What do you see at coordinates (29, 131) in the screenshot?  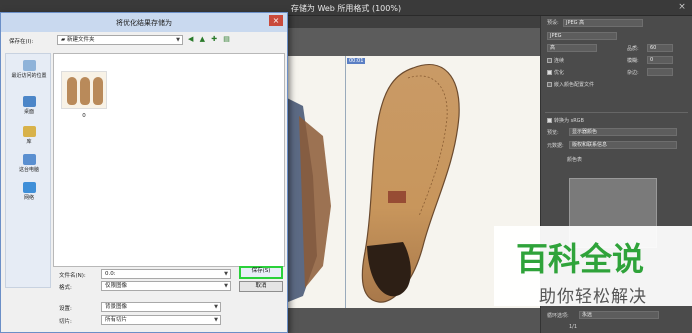 I see `library-icon` at bounding box center [29, 131].